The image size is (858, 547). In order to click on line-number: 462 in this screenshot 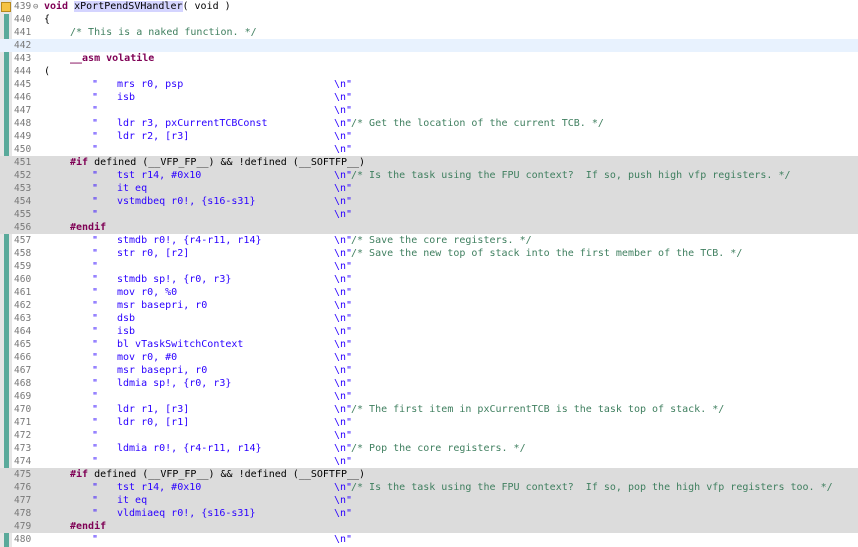, I will do `click(23, 305)`.